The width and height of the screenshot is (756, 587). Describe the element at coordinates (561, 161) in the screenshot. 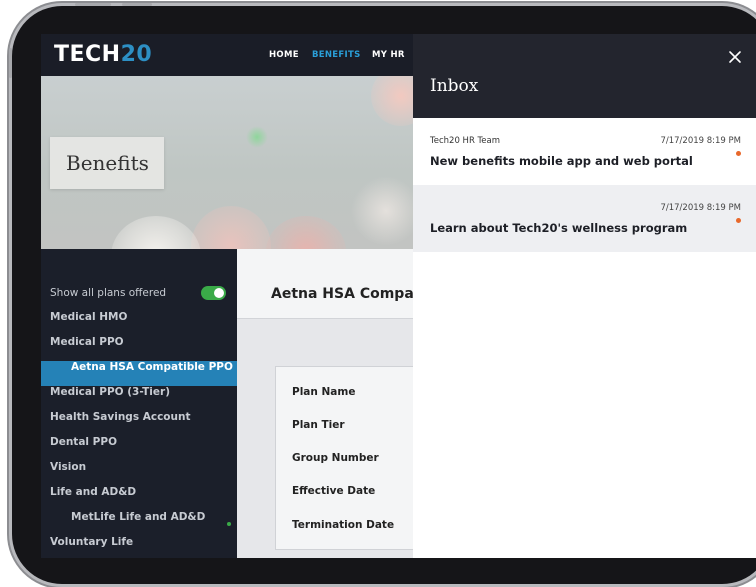

I see `message-subject: New benefits mobile app and web portal` at that location.